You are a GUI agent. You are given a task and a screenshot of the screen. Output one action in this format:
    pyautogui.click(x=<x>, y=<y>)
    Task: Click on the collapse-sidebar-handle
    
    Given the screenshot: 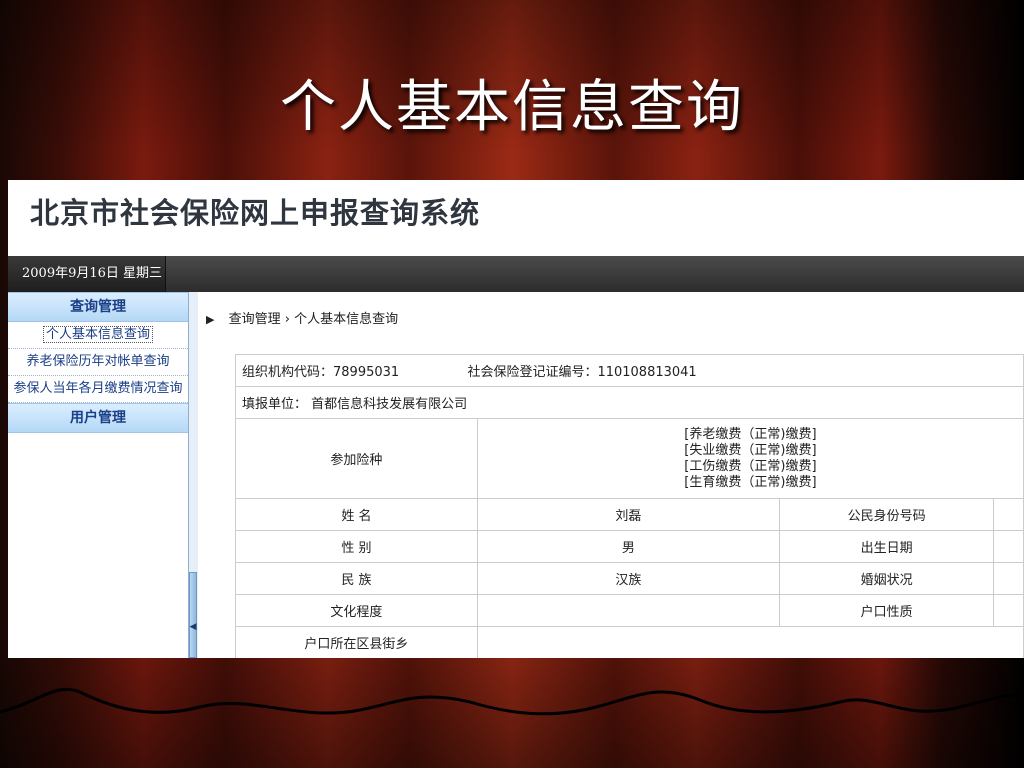 What is the action you would take?
    pyautogui.click(x=193, y=615)
    